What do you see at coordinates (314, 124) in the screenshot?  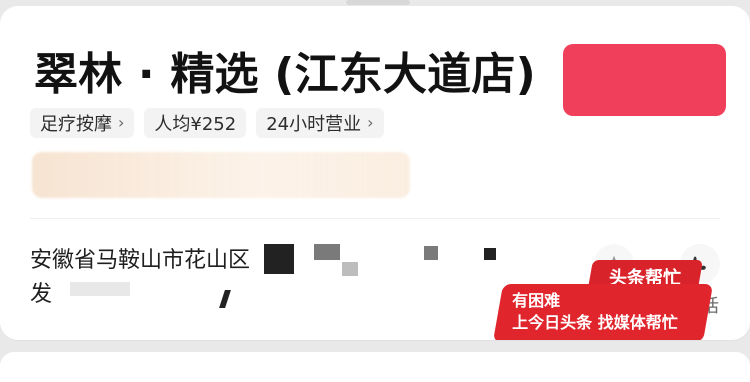 I see `tag-hours-label: 24小时营业` at bounding box center [314, 124].